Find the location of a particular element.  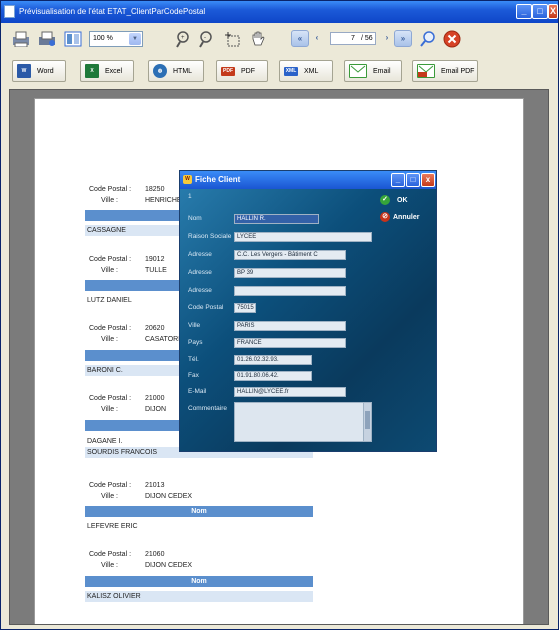

tel-label: Tél. is located at coordinates (193, 359).